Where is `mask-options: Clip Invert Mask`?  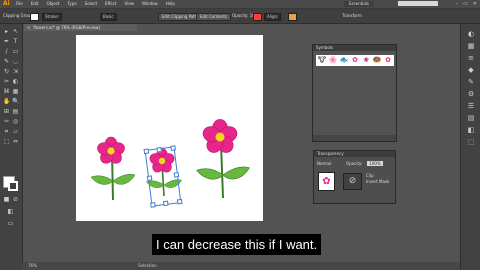 mask-options: Clip Invert Mask is located at coordinates (377, 179).